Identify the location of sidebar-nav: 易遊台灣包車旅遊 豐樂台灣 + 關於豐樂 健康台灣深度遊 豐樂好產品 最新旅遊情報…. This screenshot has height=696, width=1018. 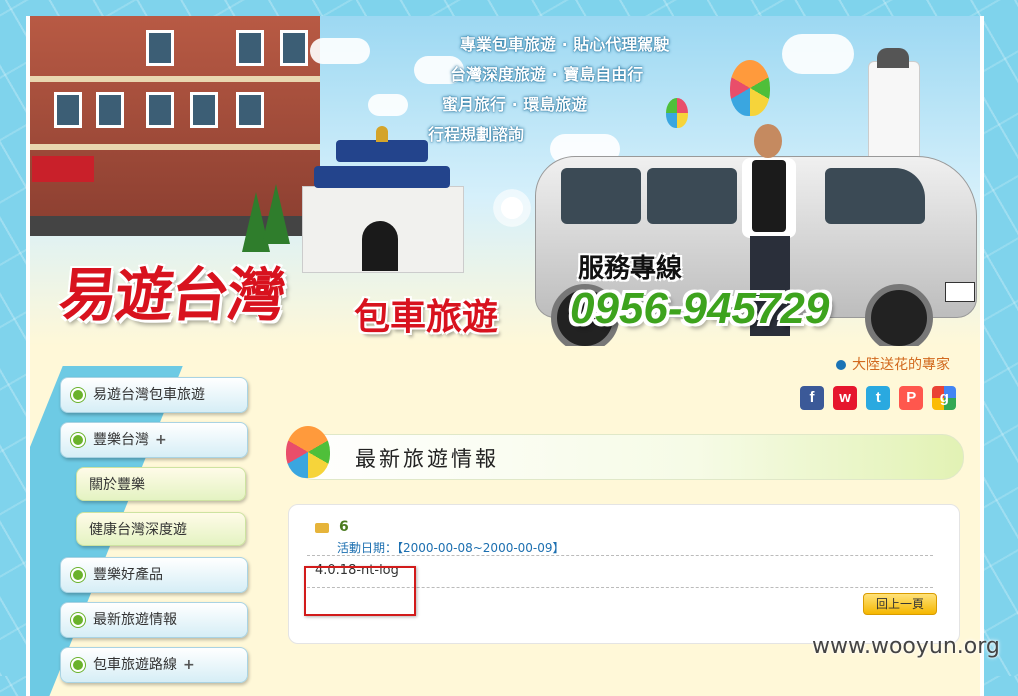
(145, 521).